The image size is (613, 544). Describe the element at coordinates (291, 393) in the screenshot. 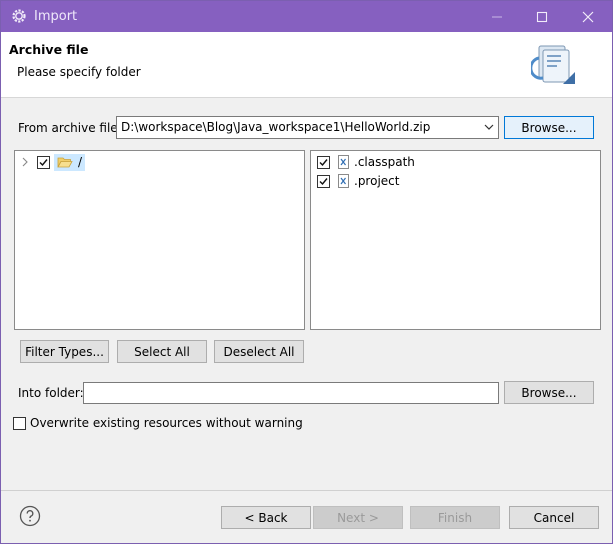

I see `into-folder-input` at that location.